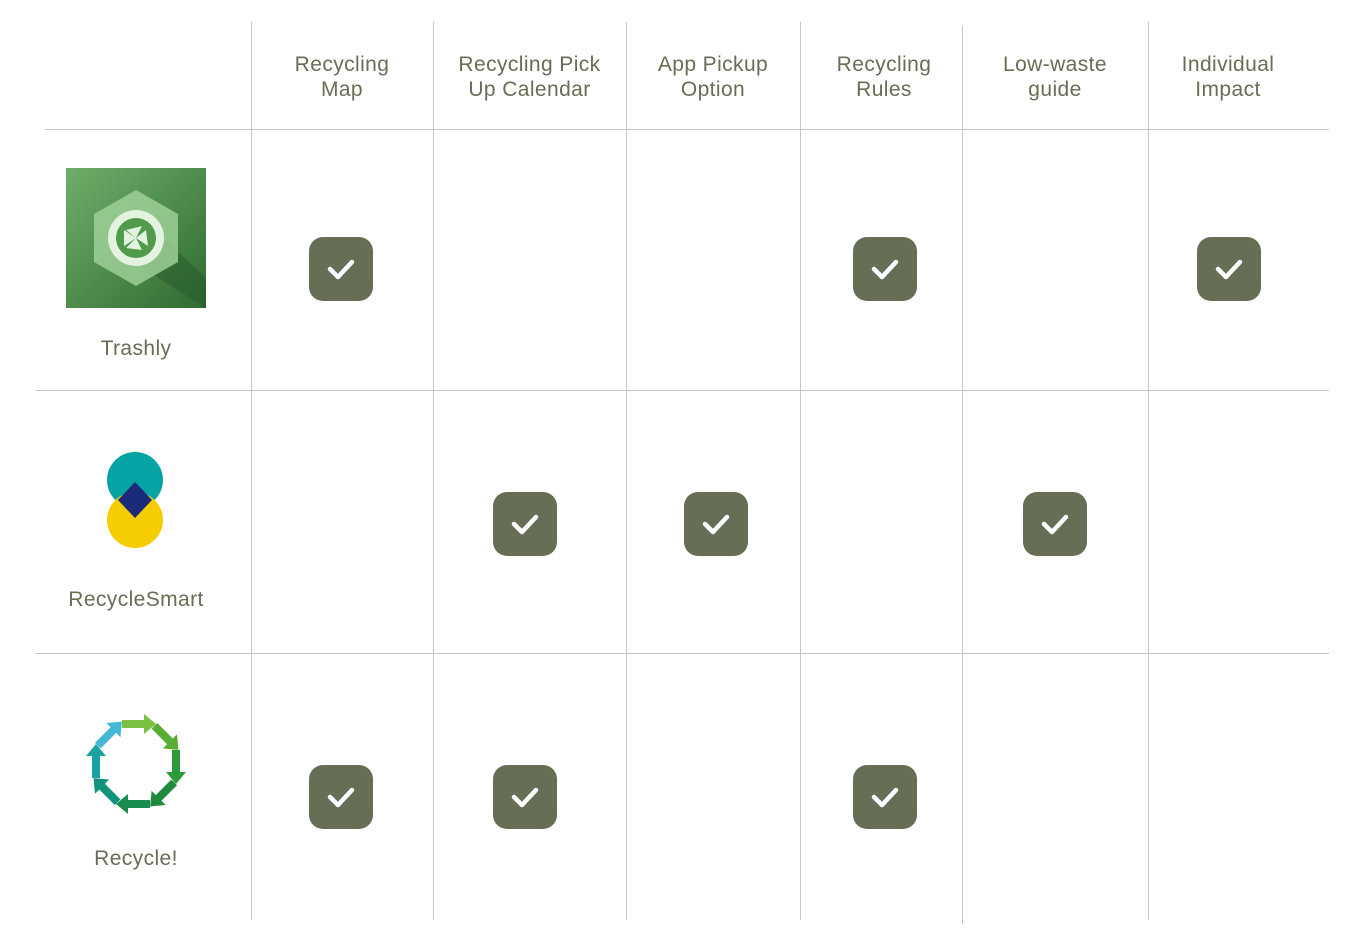 The image size is (1365, 947). I want to click on circular-arrows-logo, so click(136, 764).